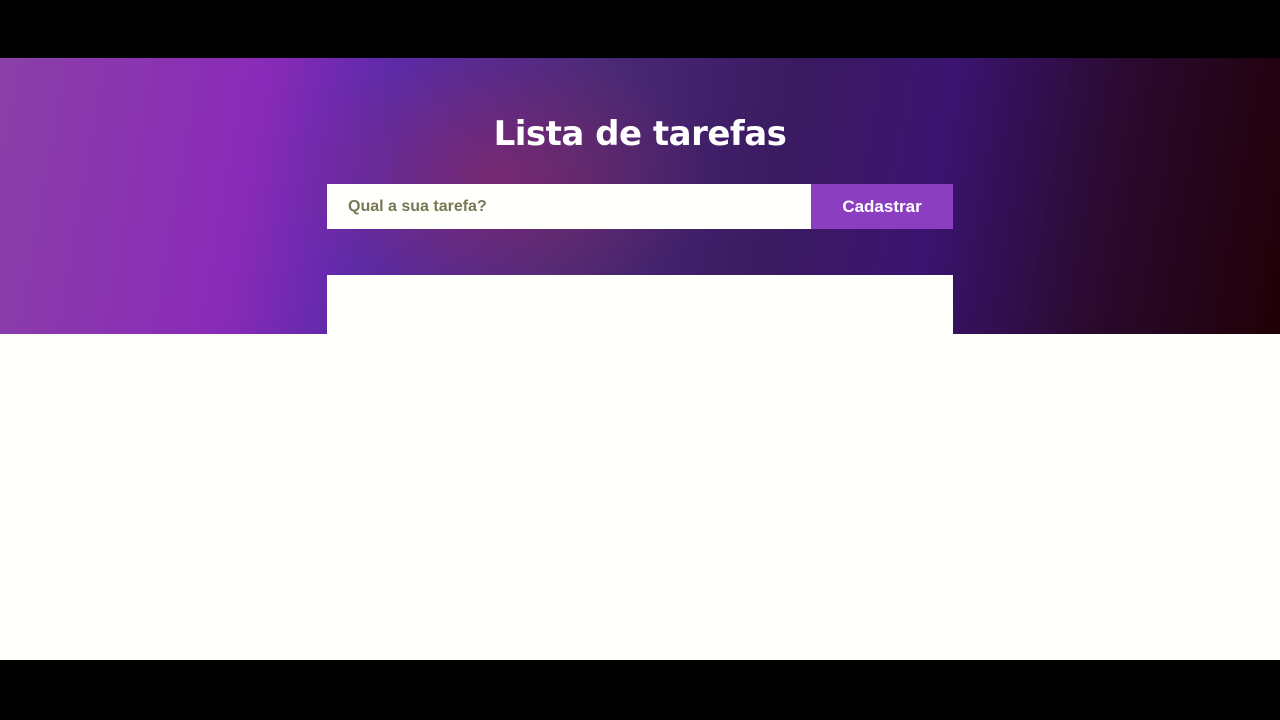 This screenshot has width=1280, height=720. What do you see at coordinates (640, 134) in the screenshot?
I see `page-title: Lista de tarefas` at bounding box center [640, 134].